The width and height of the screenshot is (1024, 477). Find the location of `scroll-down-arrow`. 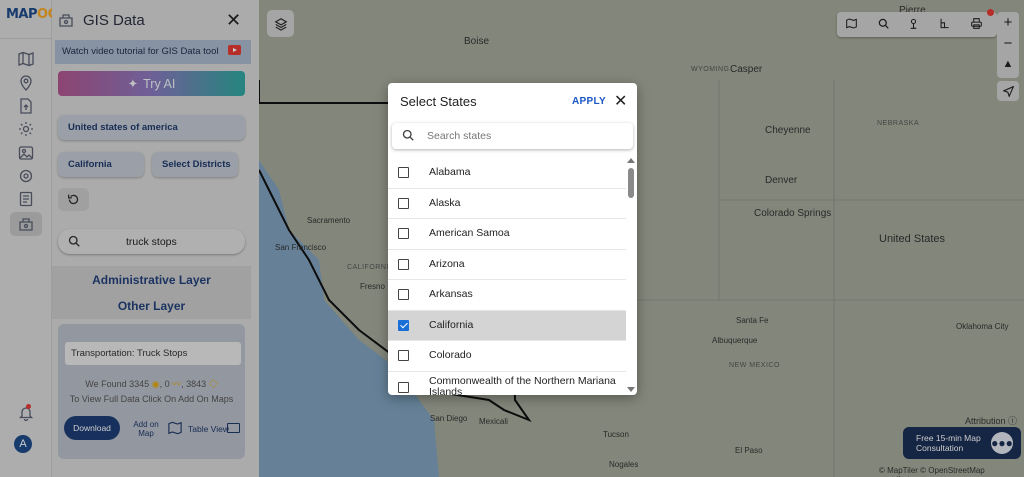

scroll-down-arrow is located at coordinates (631, 389).